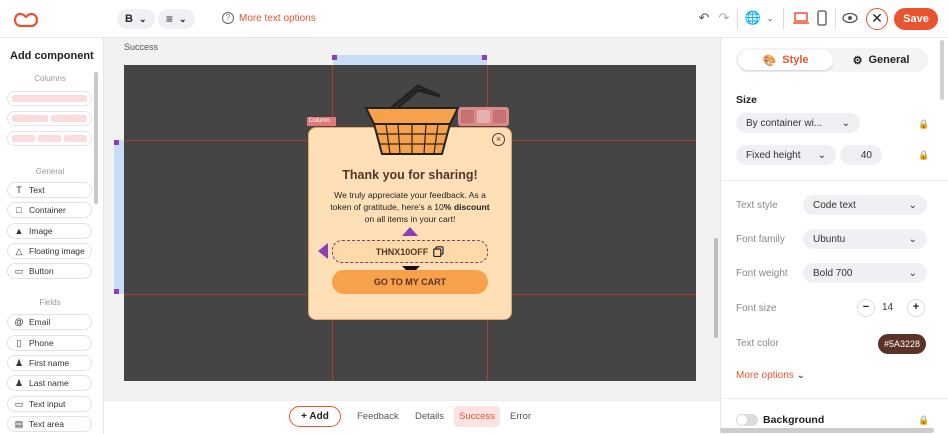 Image resolution: width=948 pixels, height=434 pixels. Describe the element at coordinates (19, 270) in the screenshot. I see `button-icon: ▭` at that location.